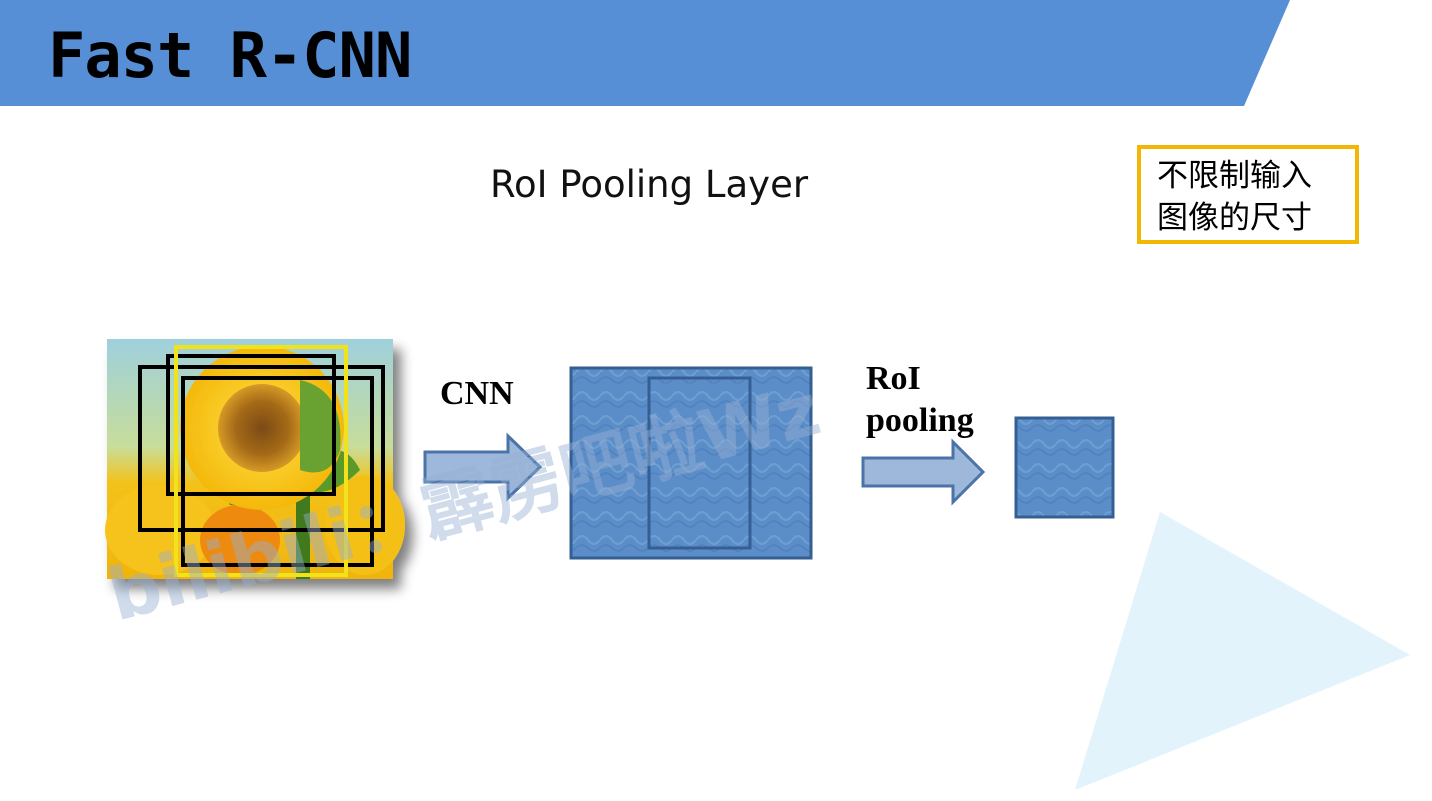 This screenshot has height=801, width=1432. I want to click on pooled-feature-map, so click(1064, 467).